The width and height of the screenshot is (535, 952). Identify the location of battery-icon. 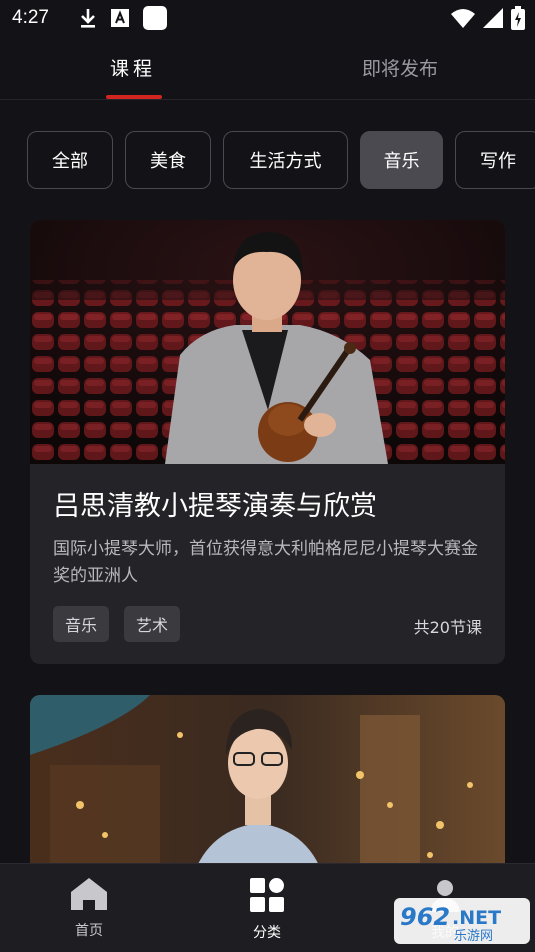
(518, 20).